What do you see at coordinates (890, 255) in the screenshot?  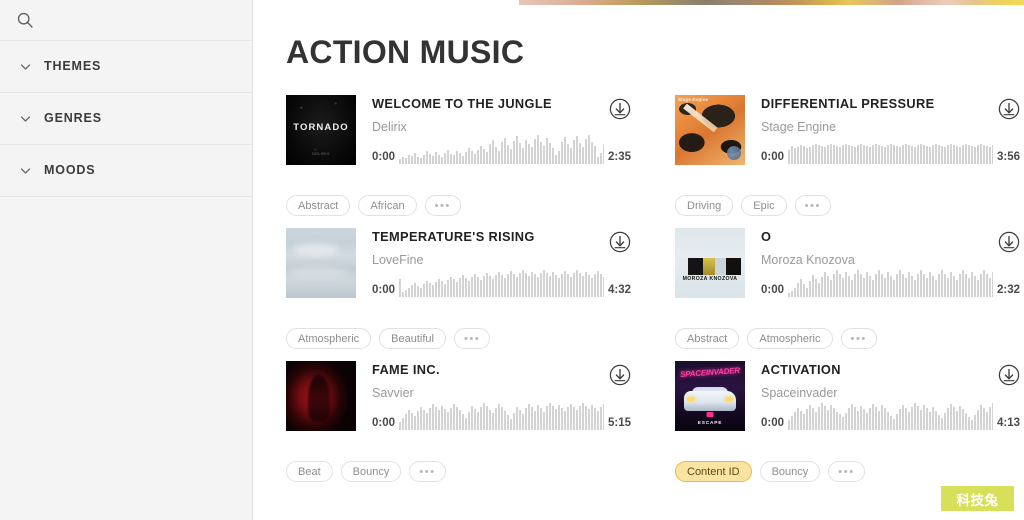 I see `track-artist: Moroza Knozova` at bounding box center [890, 255].